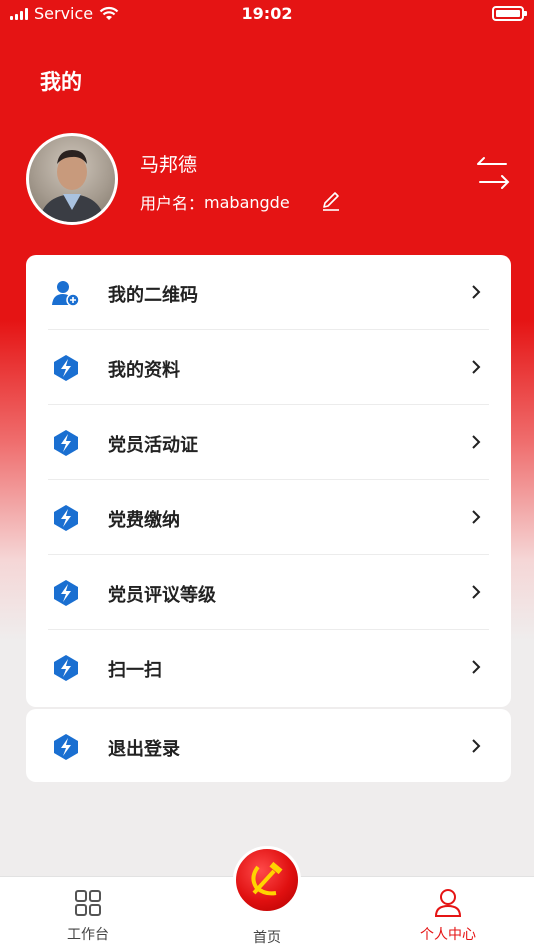  What do you see at coordinates (448, 903) in the screenshot?
I see `user-icon` at bounding box center [448, 903].